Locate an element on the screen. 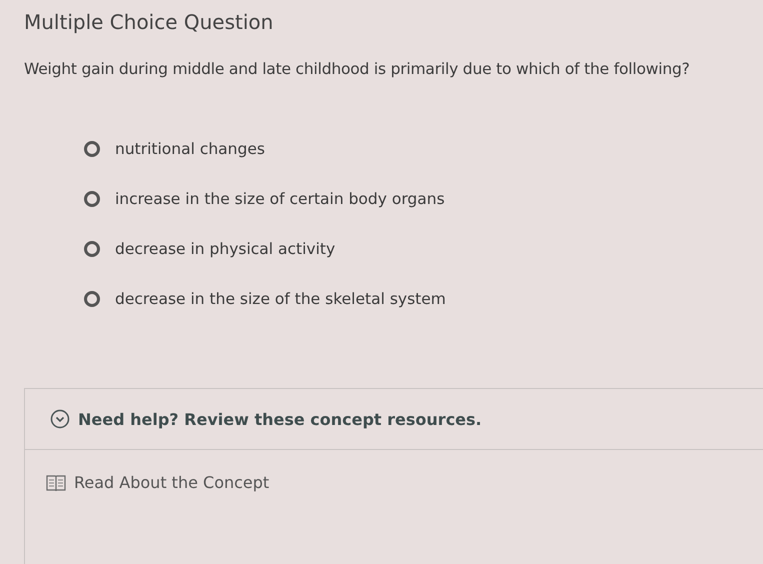 The height and width of the screenshot is (564, 763). option-label: decrease in the size of the skeletal system is located at coordinates (280, 299).